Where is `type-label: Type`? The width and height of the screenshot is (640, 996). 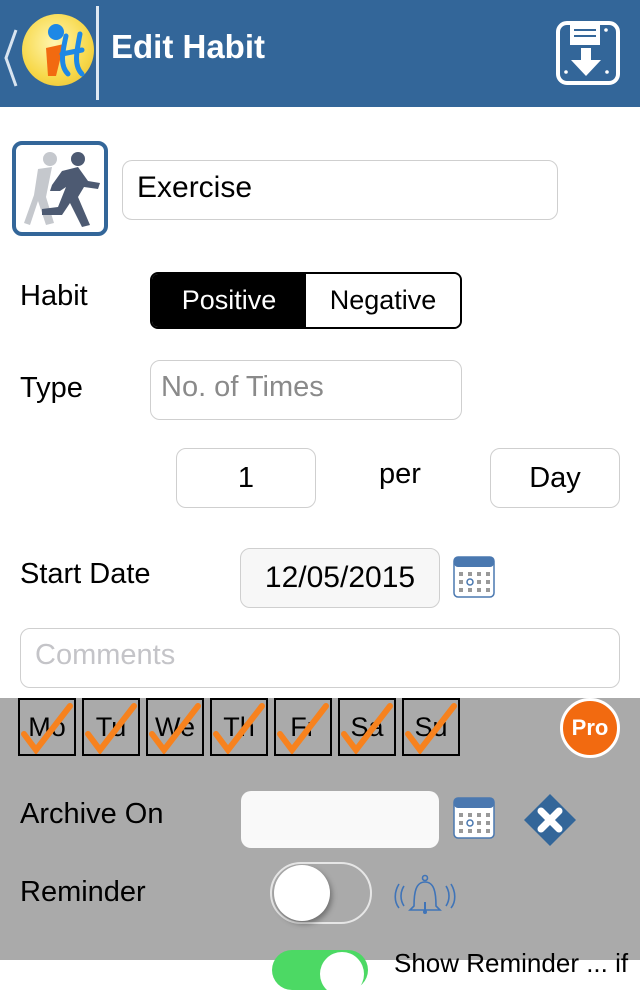 type-label: Type is located at coordinates (51, 388).